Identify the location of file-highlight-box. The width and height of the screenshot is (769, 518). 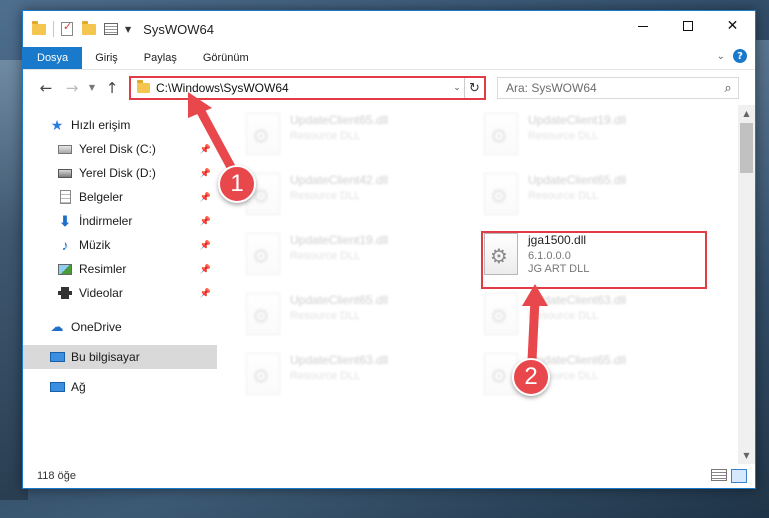
(594, 260).